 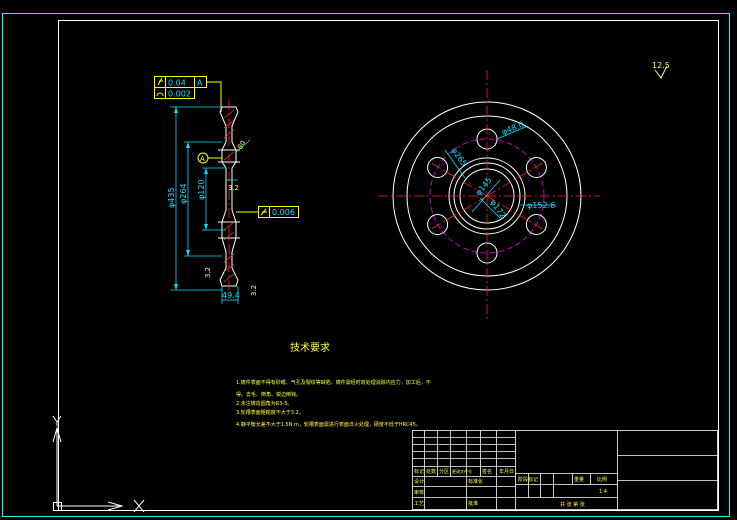 I want to click on tb-sheet: 共 张 第 张, so click(x=572, y=504).